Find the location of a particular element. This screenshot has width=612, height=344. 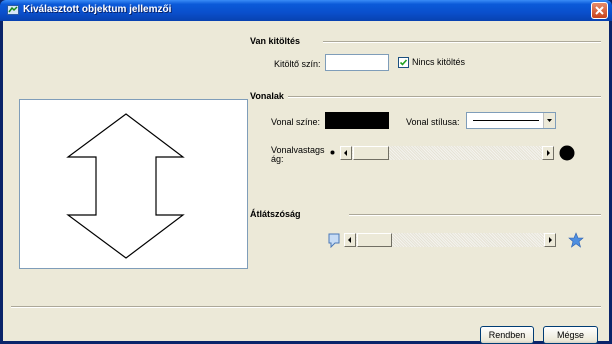

line-width-slider-thumb is located at coordinates (371, 153).